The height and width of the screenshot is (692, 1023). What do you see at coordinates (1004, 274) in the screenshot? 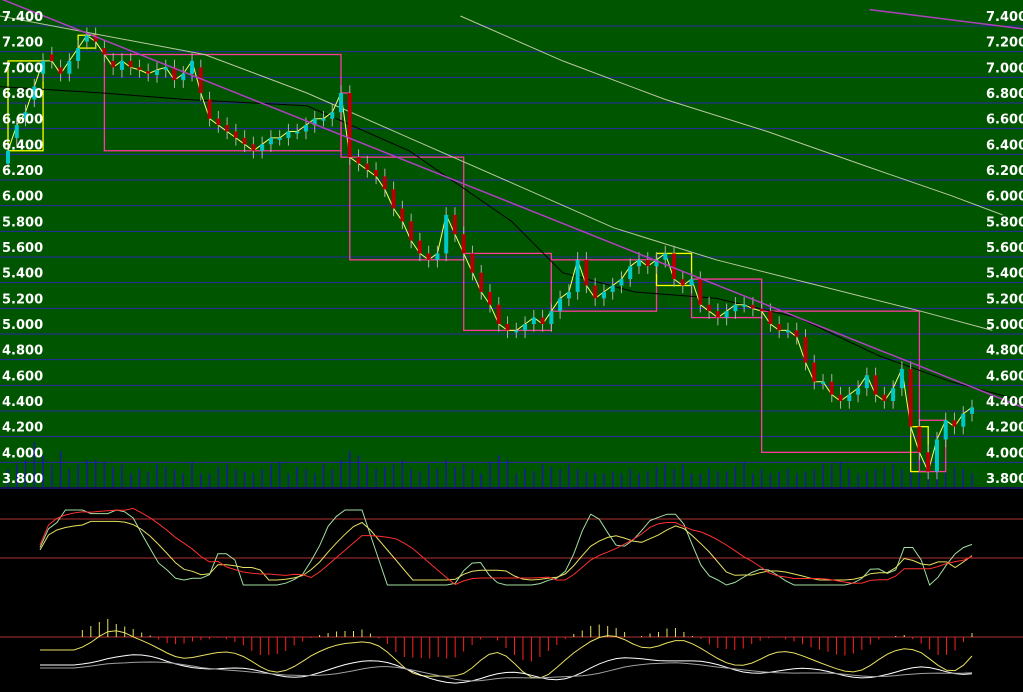
I see `y-tick-label-right: 5.400` at bounding box center [1004, 274].